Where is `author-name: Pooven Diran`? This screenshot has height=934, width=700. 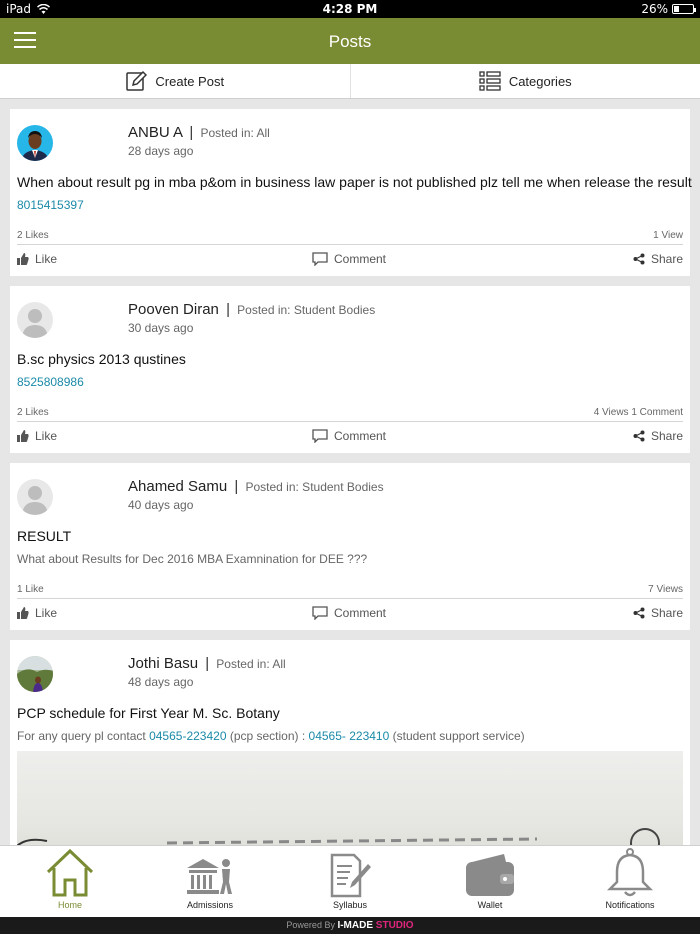
author-name: Pooven Diran is located at coordinates (173, 309).